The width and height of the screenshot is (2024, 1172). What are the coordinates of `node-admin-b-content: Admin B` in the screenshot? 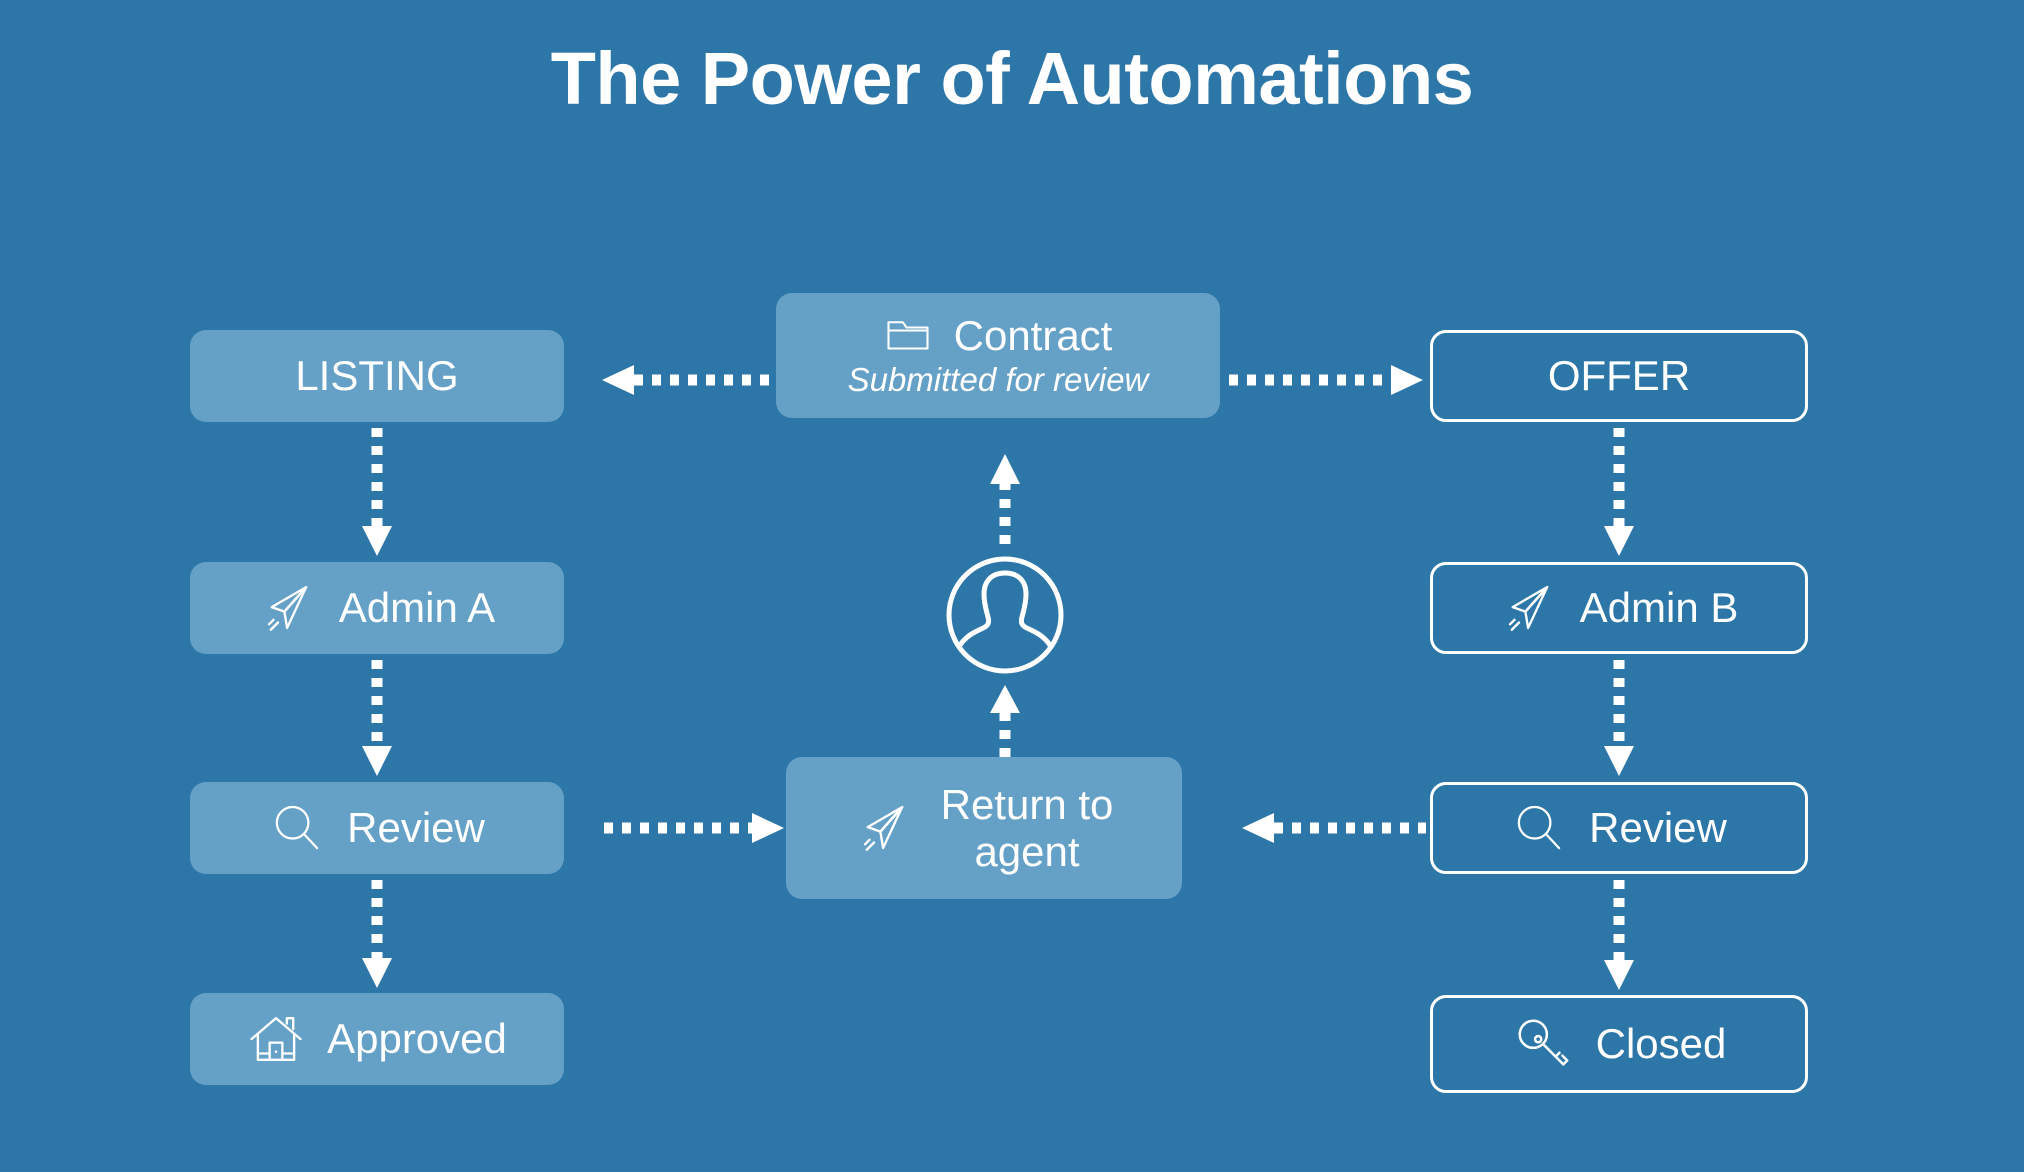 It's located at (1619, 608).